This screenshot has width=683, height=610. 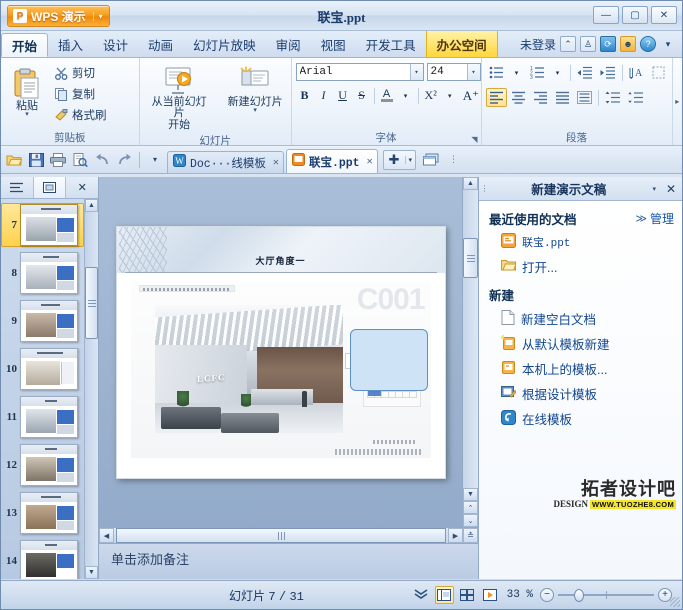 I want to click on start-from-current-slide-button: 从当前幻灯片 开始, so click(x=179, y=98).